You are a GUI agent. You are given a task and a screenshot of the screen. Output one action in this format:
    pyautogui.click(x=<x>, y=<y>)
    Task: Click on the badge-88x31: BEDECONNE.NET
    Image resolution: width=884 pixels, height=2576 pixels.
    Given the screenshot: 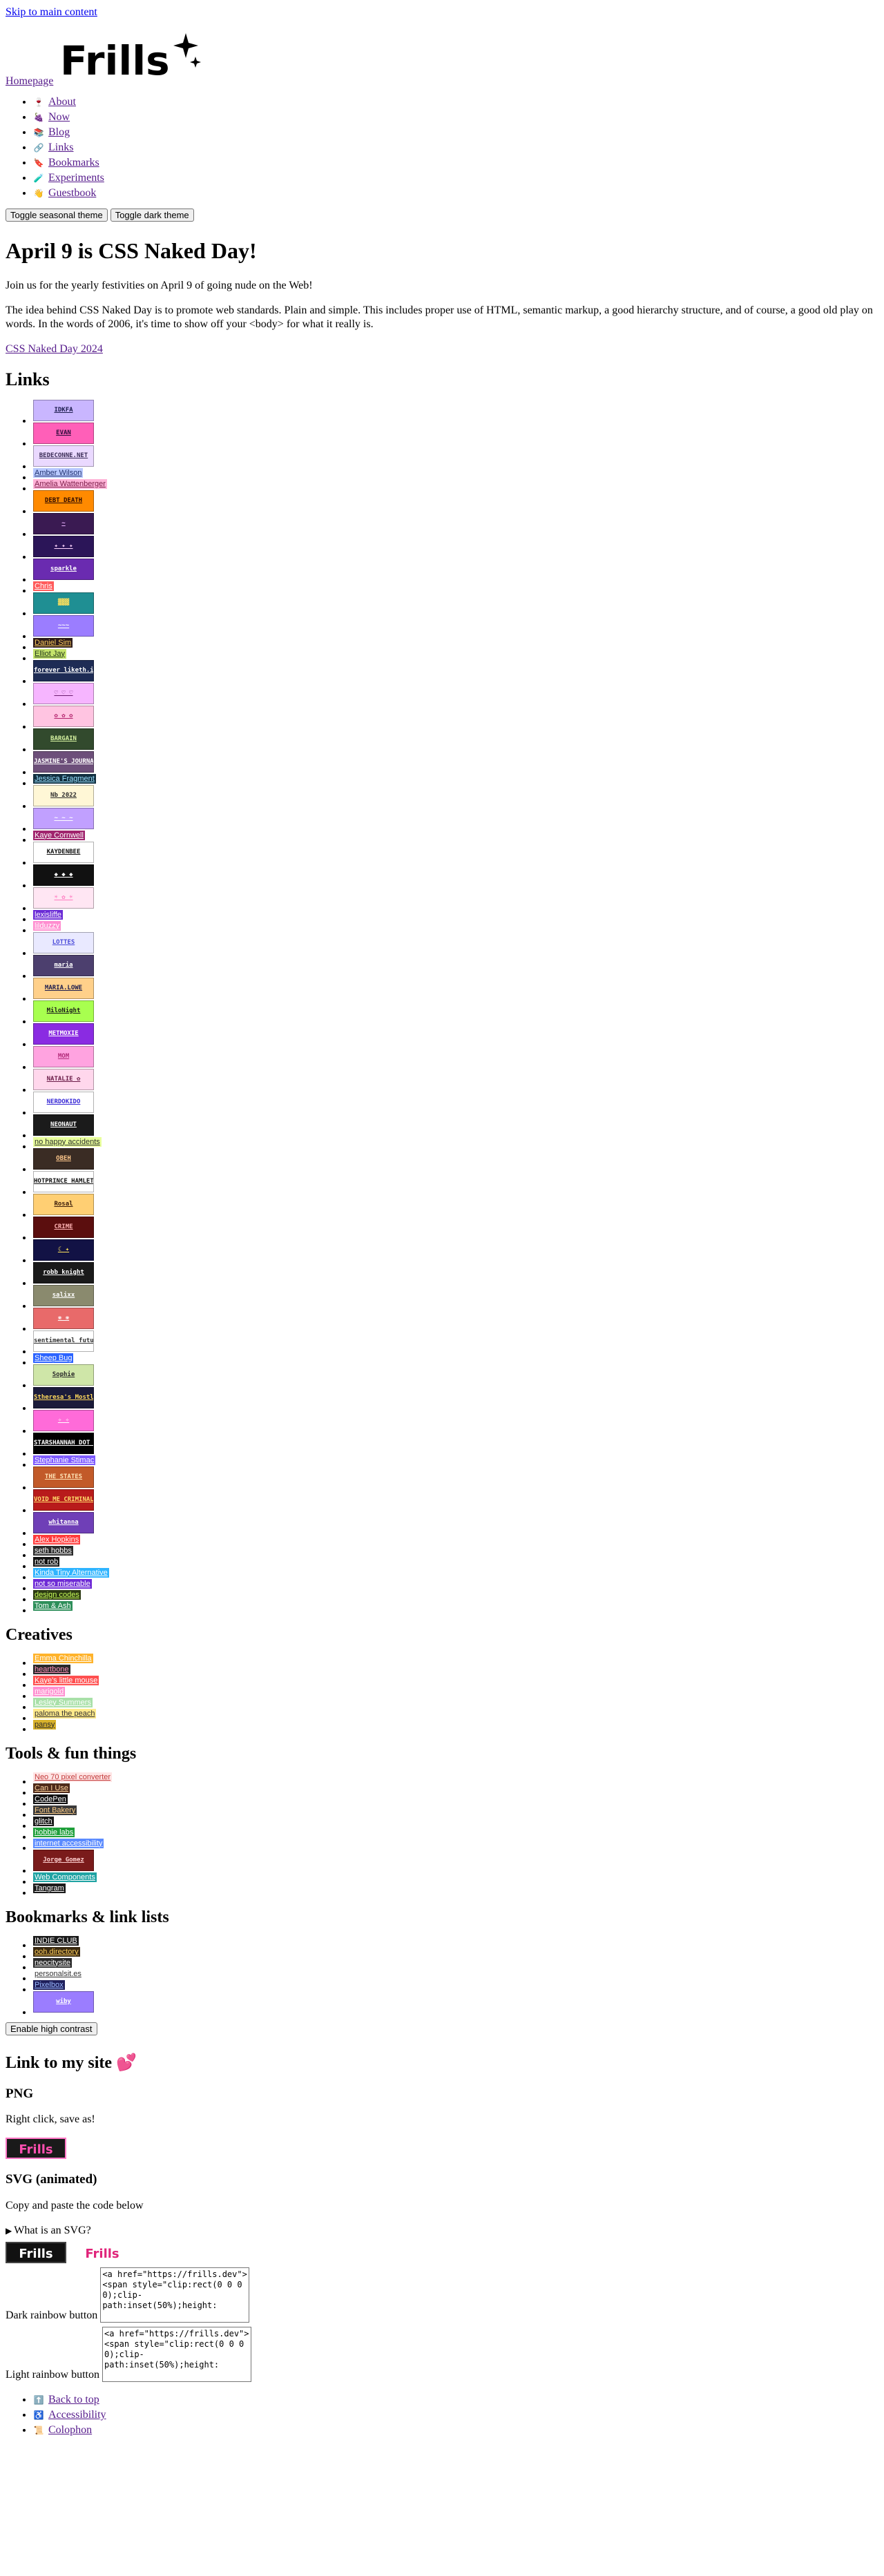 What is the action you would take?
    pyautogui.click(x=64, y=456)
    